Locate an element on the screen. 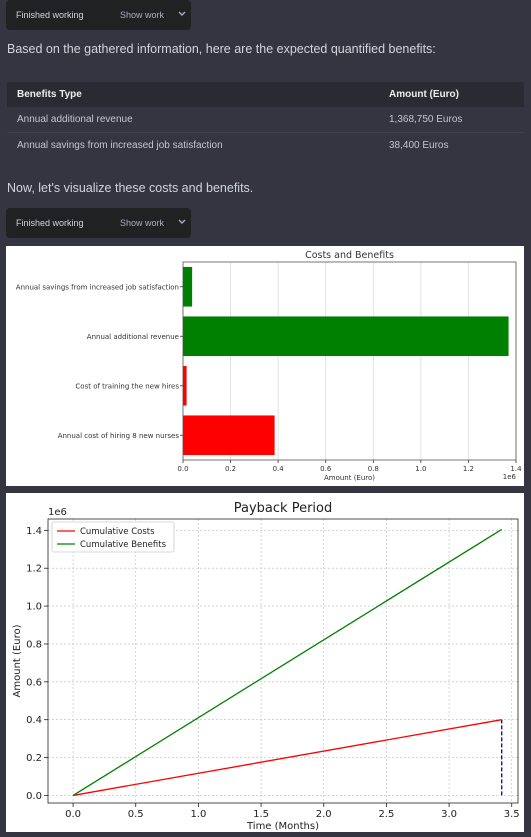 This screenshot has width=531, height=837. x-tick-label: 1.5 is located at coordinates (261, 814).